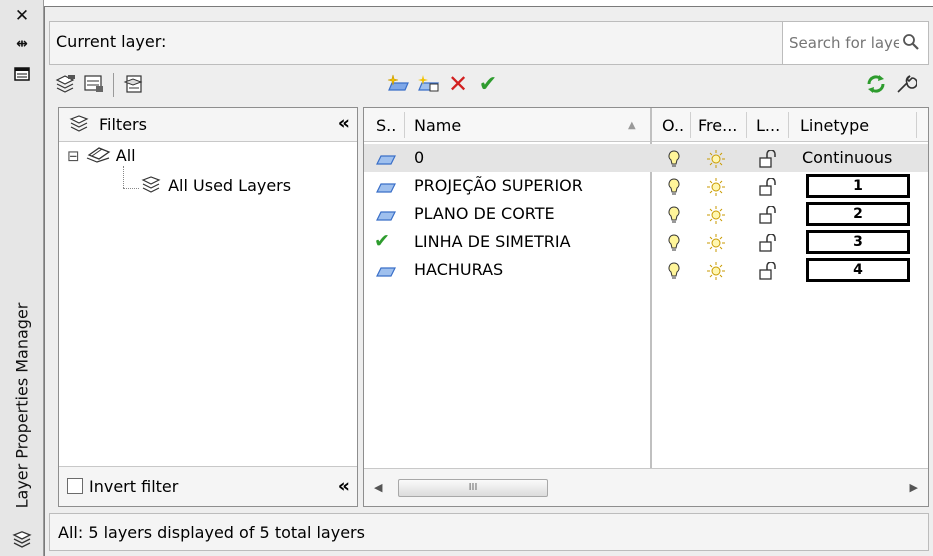  I want to click on filters-heading: Filters, so click(123, 124).